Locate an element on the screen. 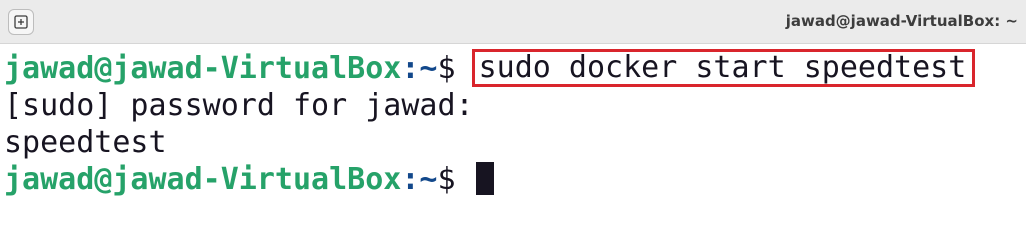  command-text: sudo docker start speedtest is located at coordinates (722, 67).